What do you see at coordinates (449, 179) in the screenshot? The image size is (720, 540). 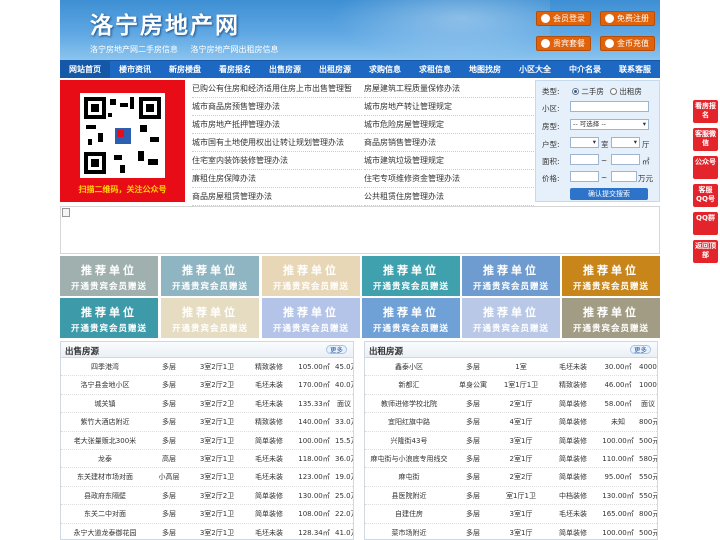 I see `news-link: 住宅专项维修资金管理办法` at bounding box center [449, 179].